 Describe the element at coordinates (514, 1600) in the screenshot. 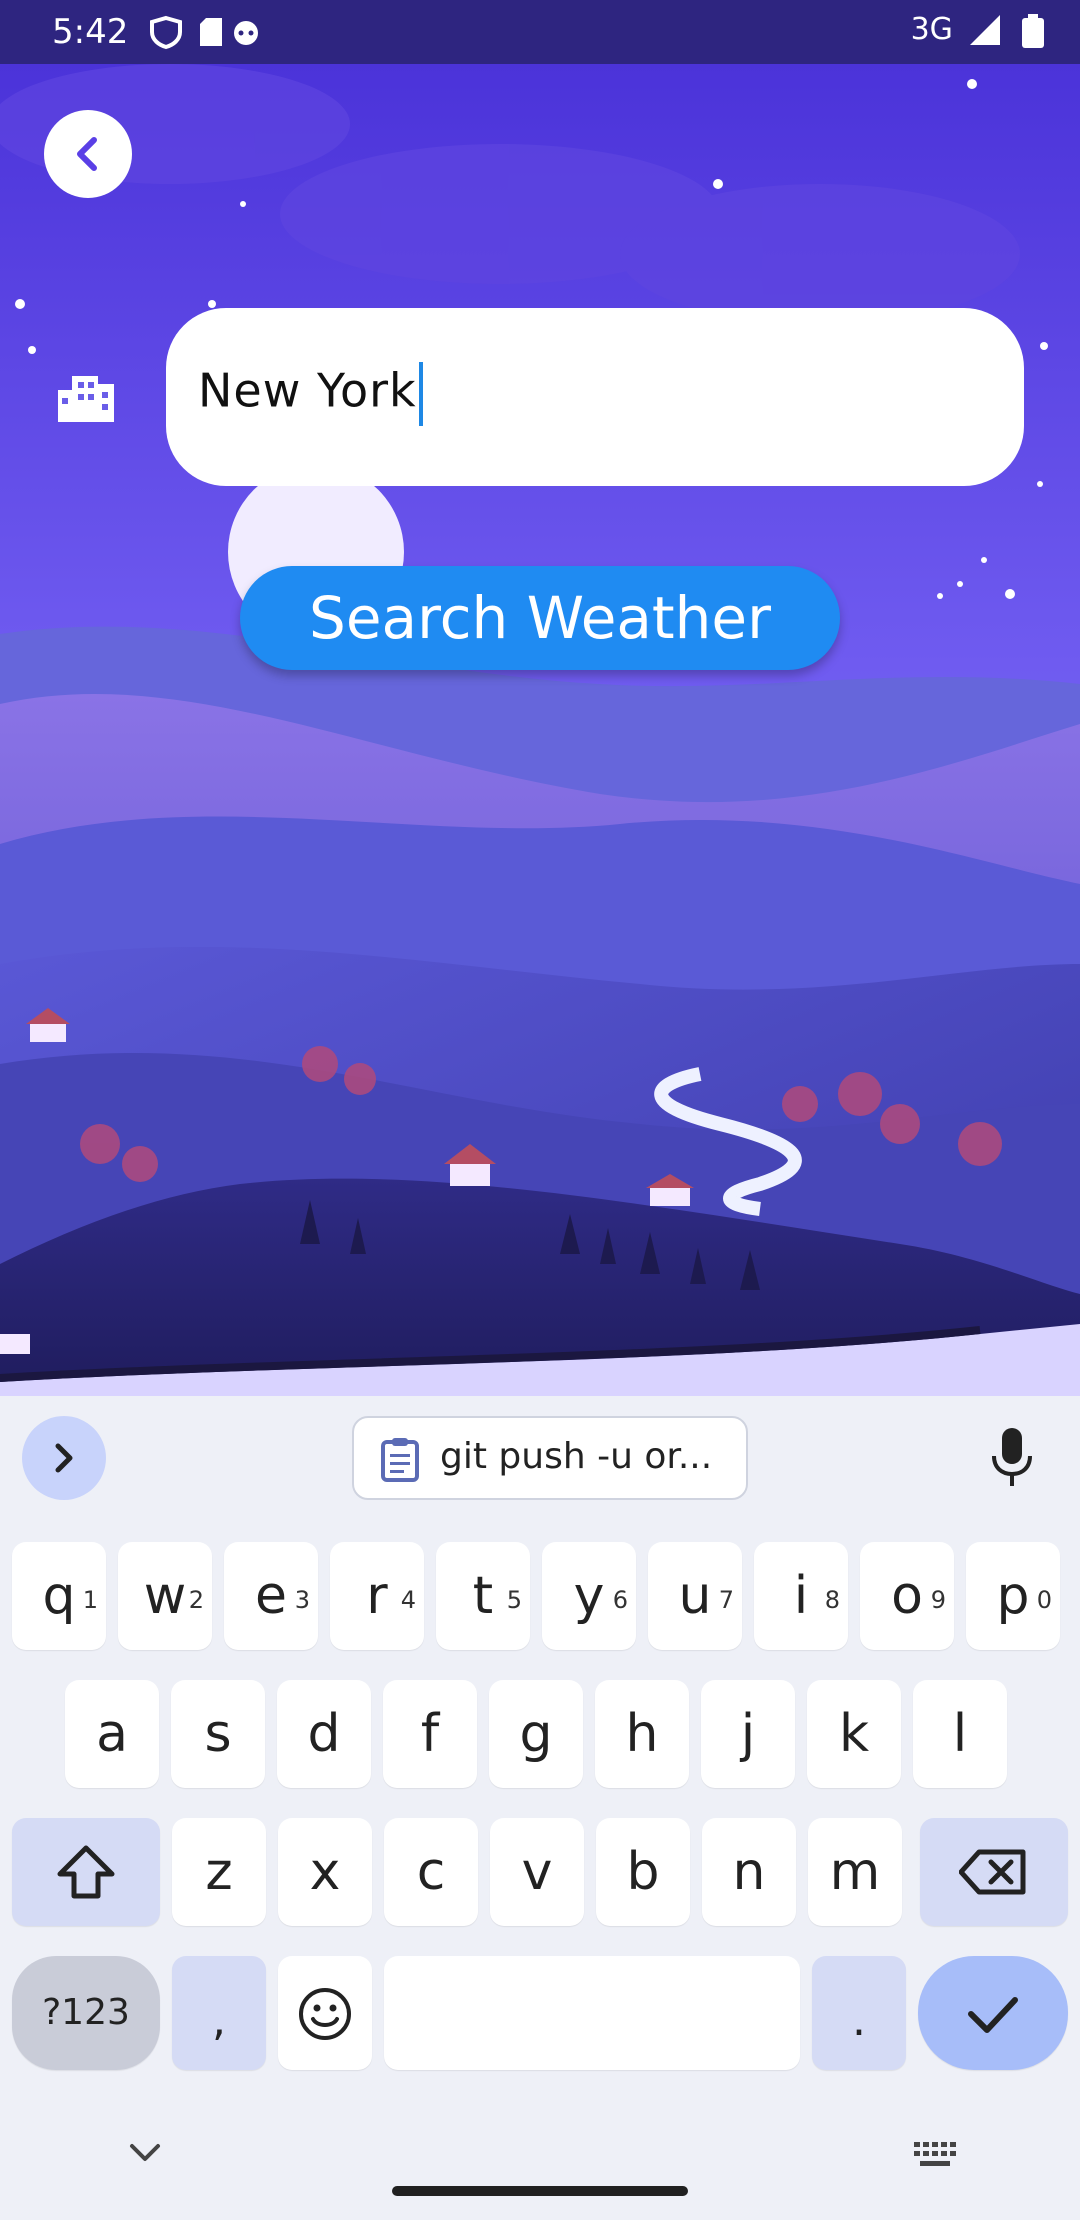

I see `key-hint: 5` at that location.